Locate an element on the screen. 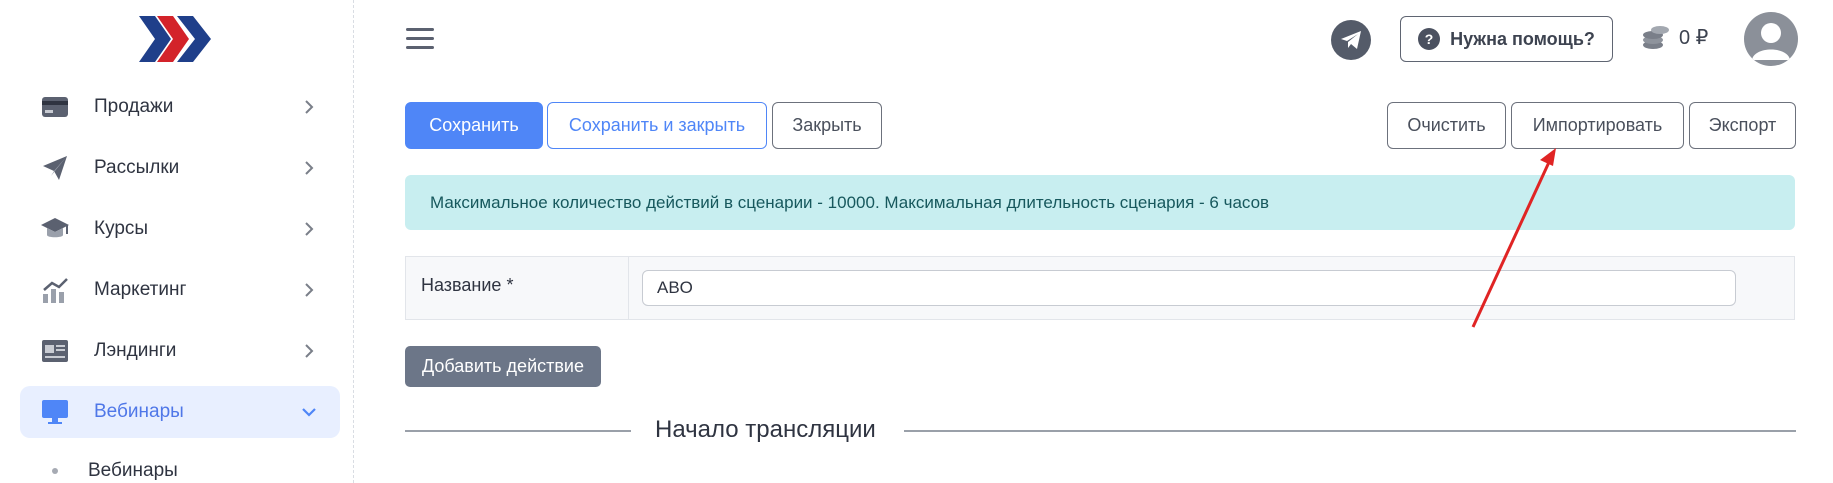 This screenshot has height=483, width=1833. chevron-down-icon is located at coordinates (309, 412).